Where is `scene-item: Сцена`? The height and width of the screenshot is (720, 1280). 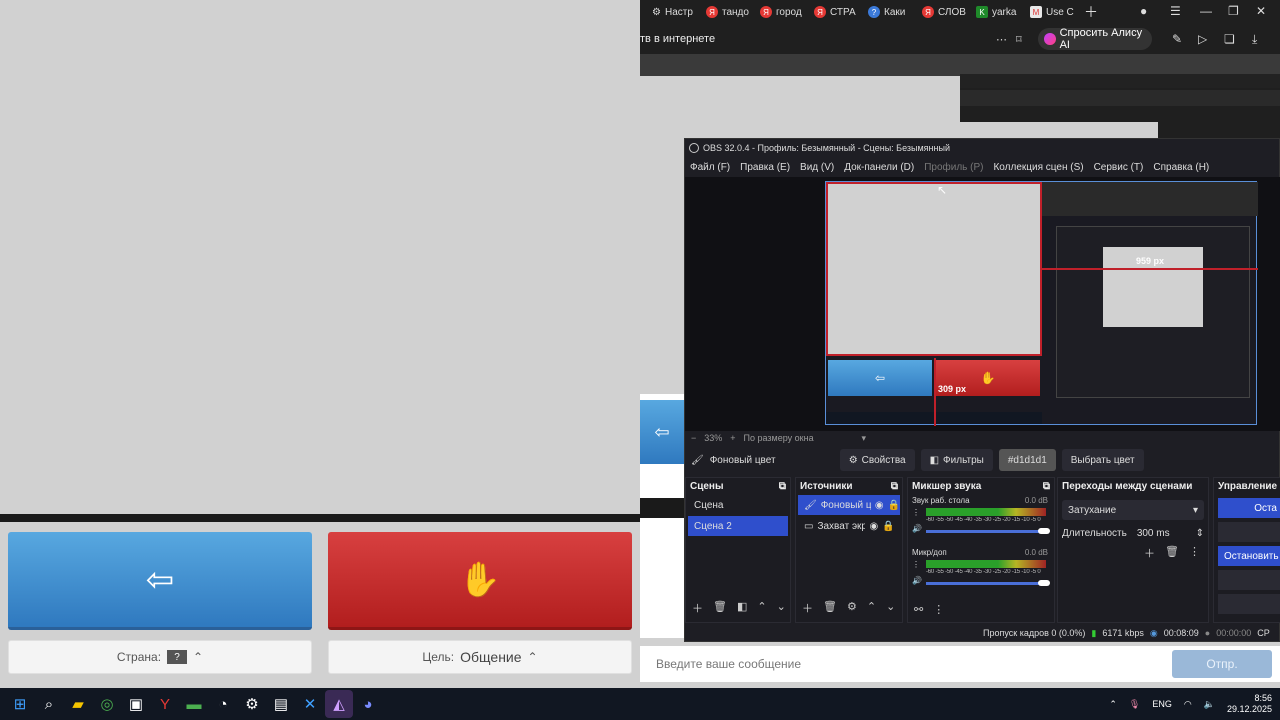 scene-item: Сцена is located at coordinates (738, 505).